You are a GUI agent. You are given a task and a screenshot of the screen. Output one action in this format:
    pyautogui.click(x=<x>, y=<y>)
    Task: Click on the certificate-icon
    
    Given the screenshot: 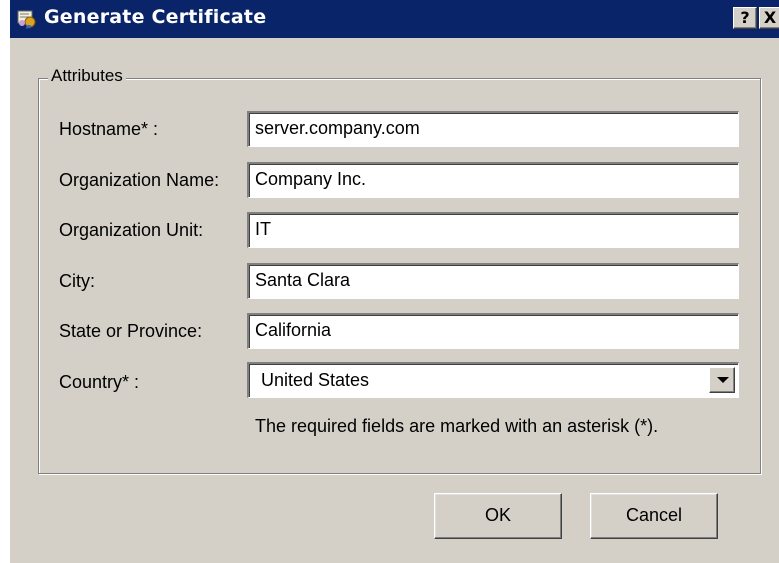 What is the action you would take?
    pyautogui.click(x=26, y=19)
    